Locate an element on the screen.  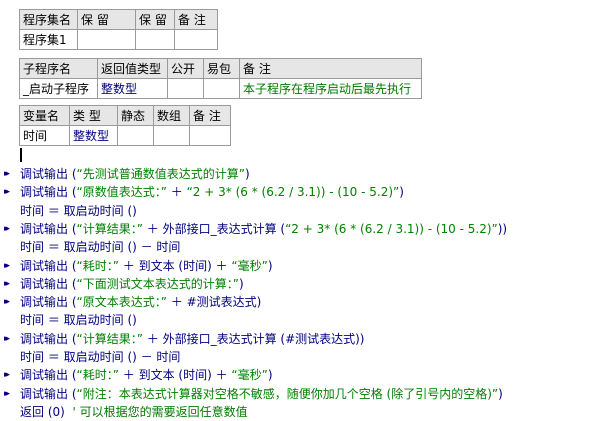
code-line-text: 调试输出 (“计算结果：” ＋ 外部接口_表达式计算 (#测试表达式)) is located at coordinates (192, 339).